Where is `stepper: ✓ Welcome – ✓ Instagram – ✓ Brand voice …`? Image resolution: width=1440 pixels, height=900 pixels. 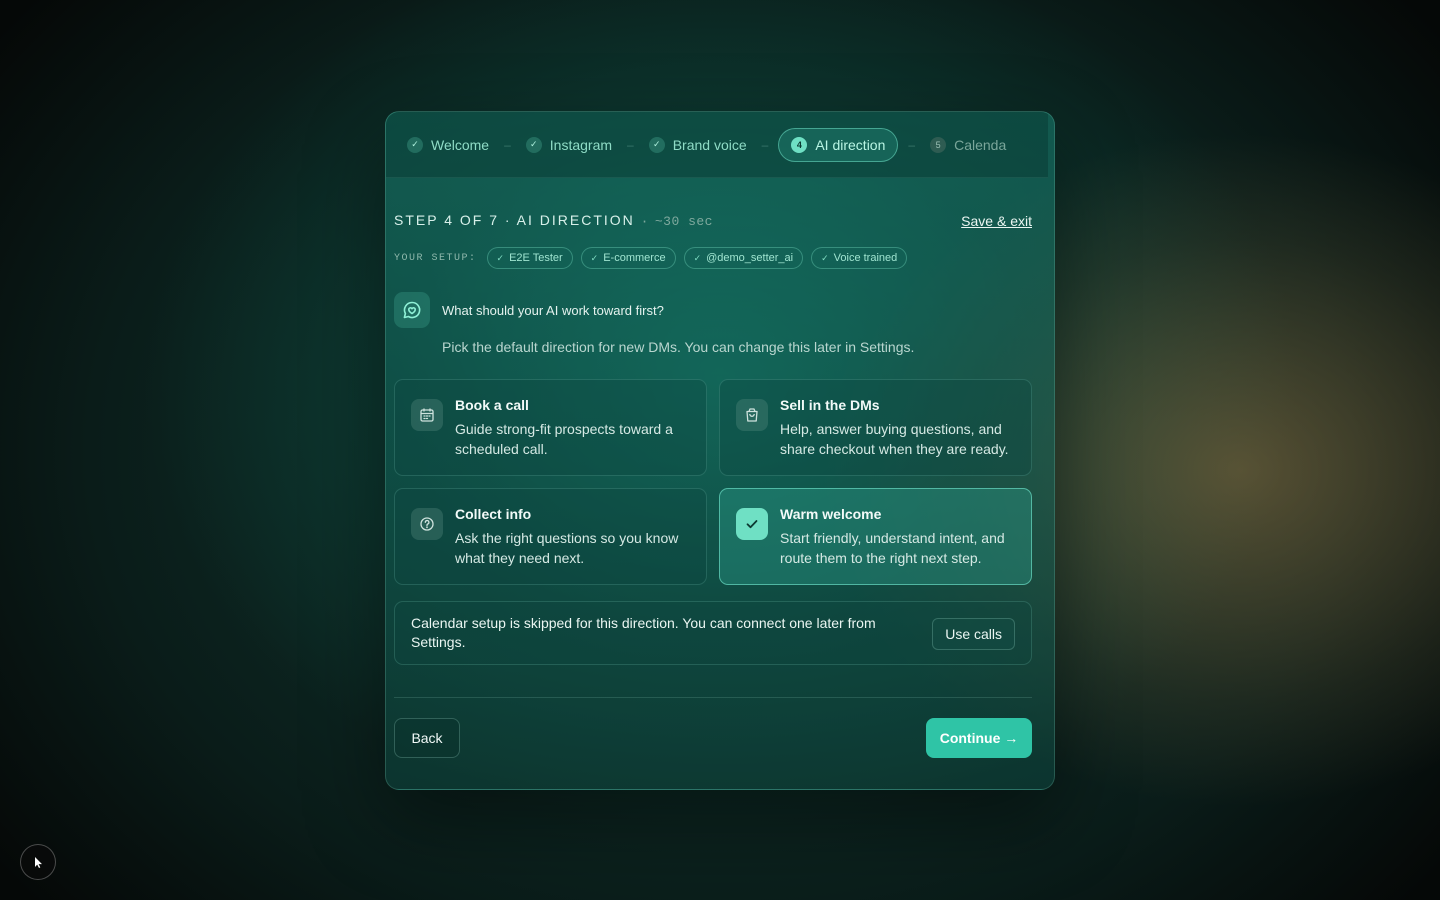
stepper: ✓ Welcome – ✓ Instagram – ✓ Brand voice … is located at coordinates (717, 145).